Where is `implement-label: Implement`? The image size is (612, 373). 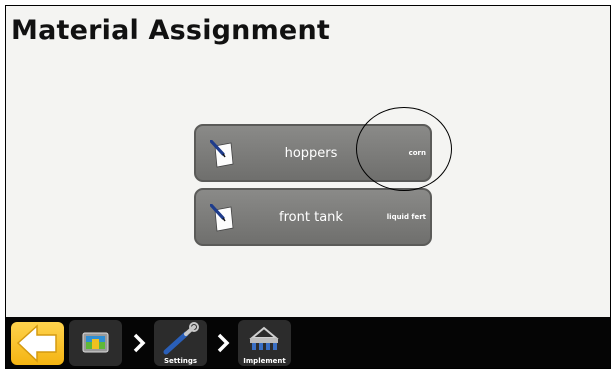 implement-label: Implement is located at coordinates (264, 361).